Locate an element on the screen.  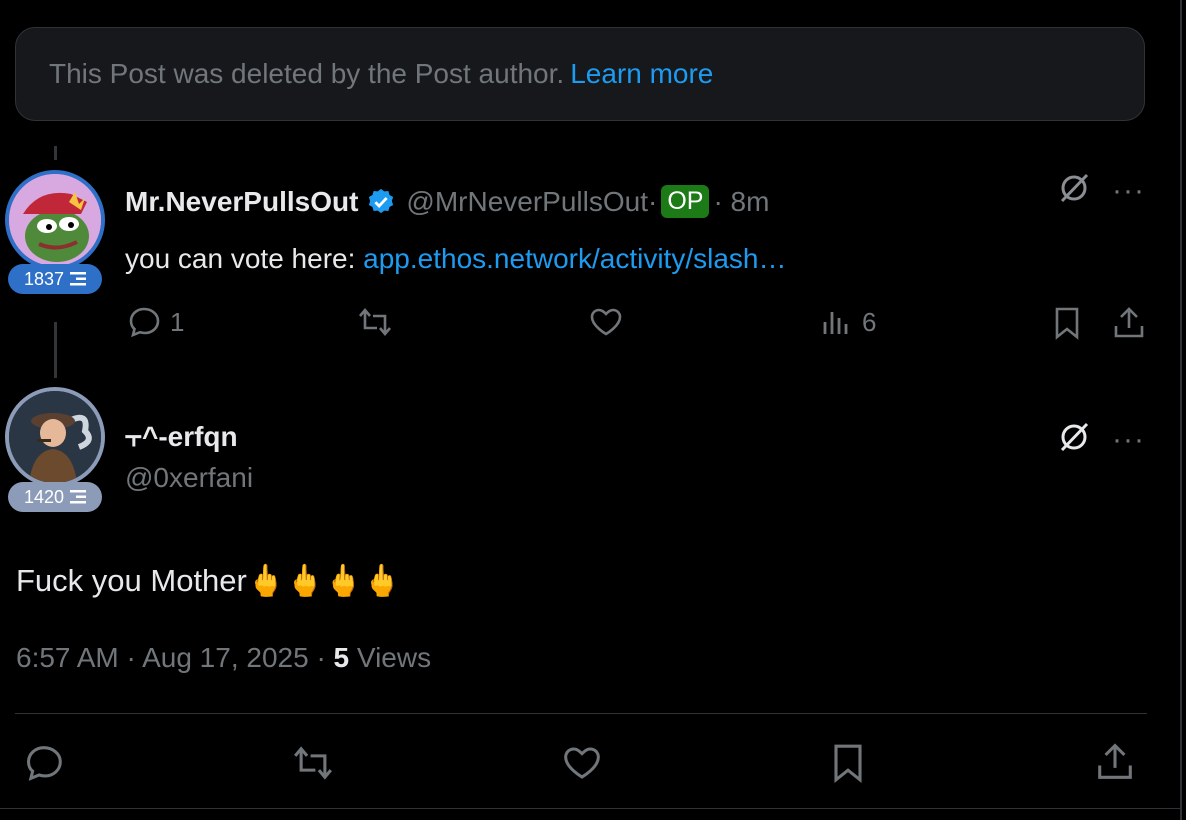
handle-row: @0xerfani is located at coordinates (189, 478).